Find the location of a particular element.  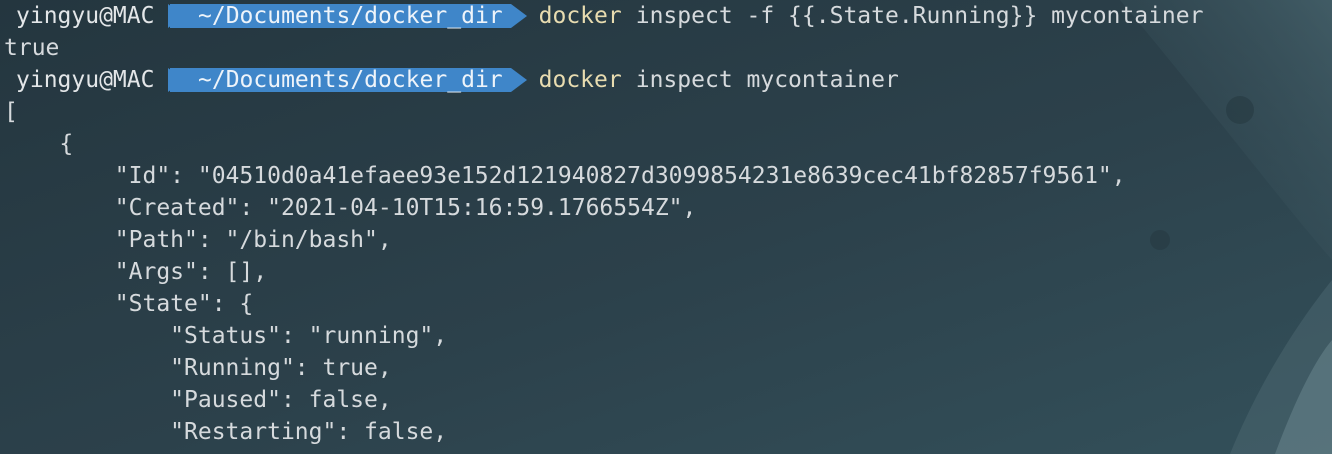

running-result: true is located at coordinates (32, 48).